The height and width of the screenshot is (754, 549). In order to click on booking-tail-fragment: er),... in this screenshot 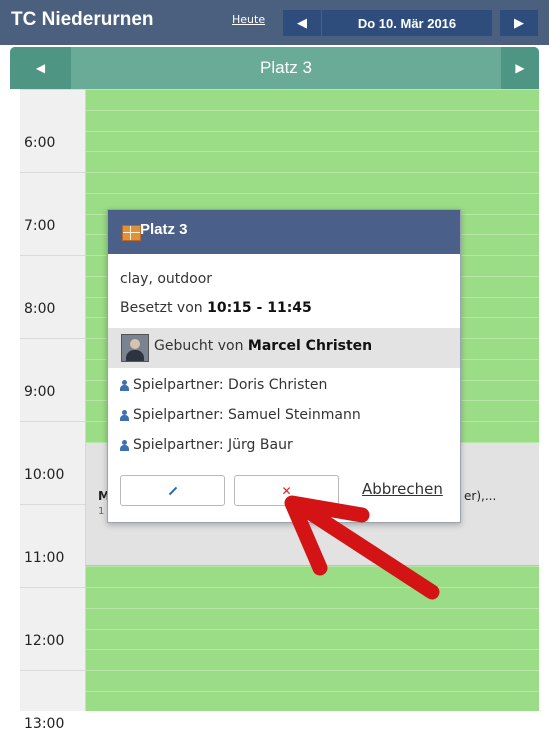, I will do `click(480, 496)`.